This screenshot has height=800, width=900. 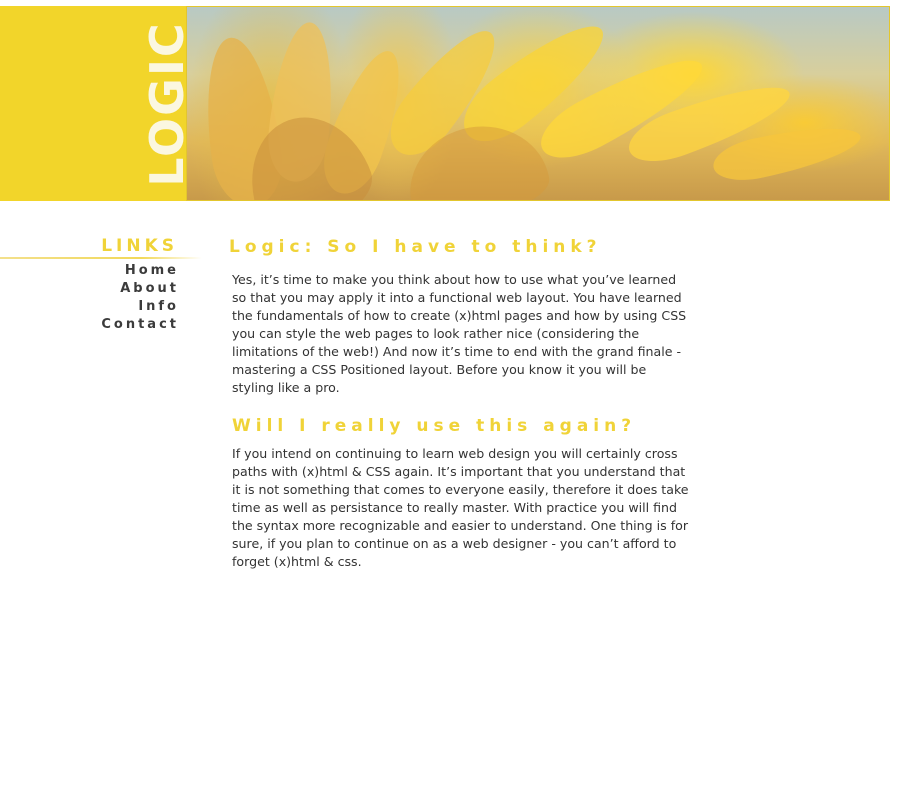 I want to click on section-heading: Logic: So I have to think?, so click(x=415, y=247).